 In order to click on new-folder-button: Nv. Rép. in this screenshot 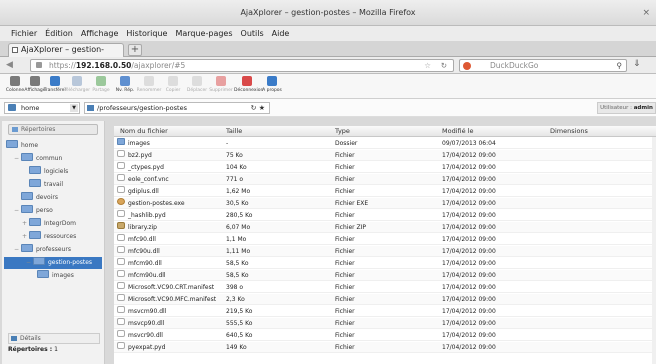, I will do `click(125, 84)`.